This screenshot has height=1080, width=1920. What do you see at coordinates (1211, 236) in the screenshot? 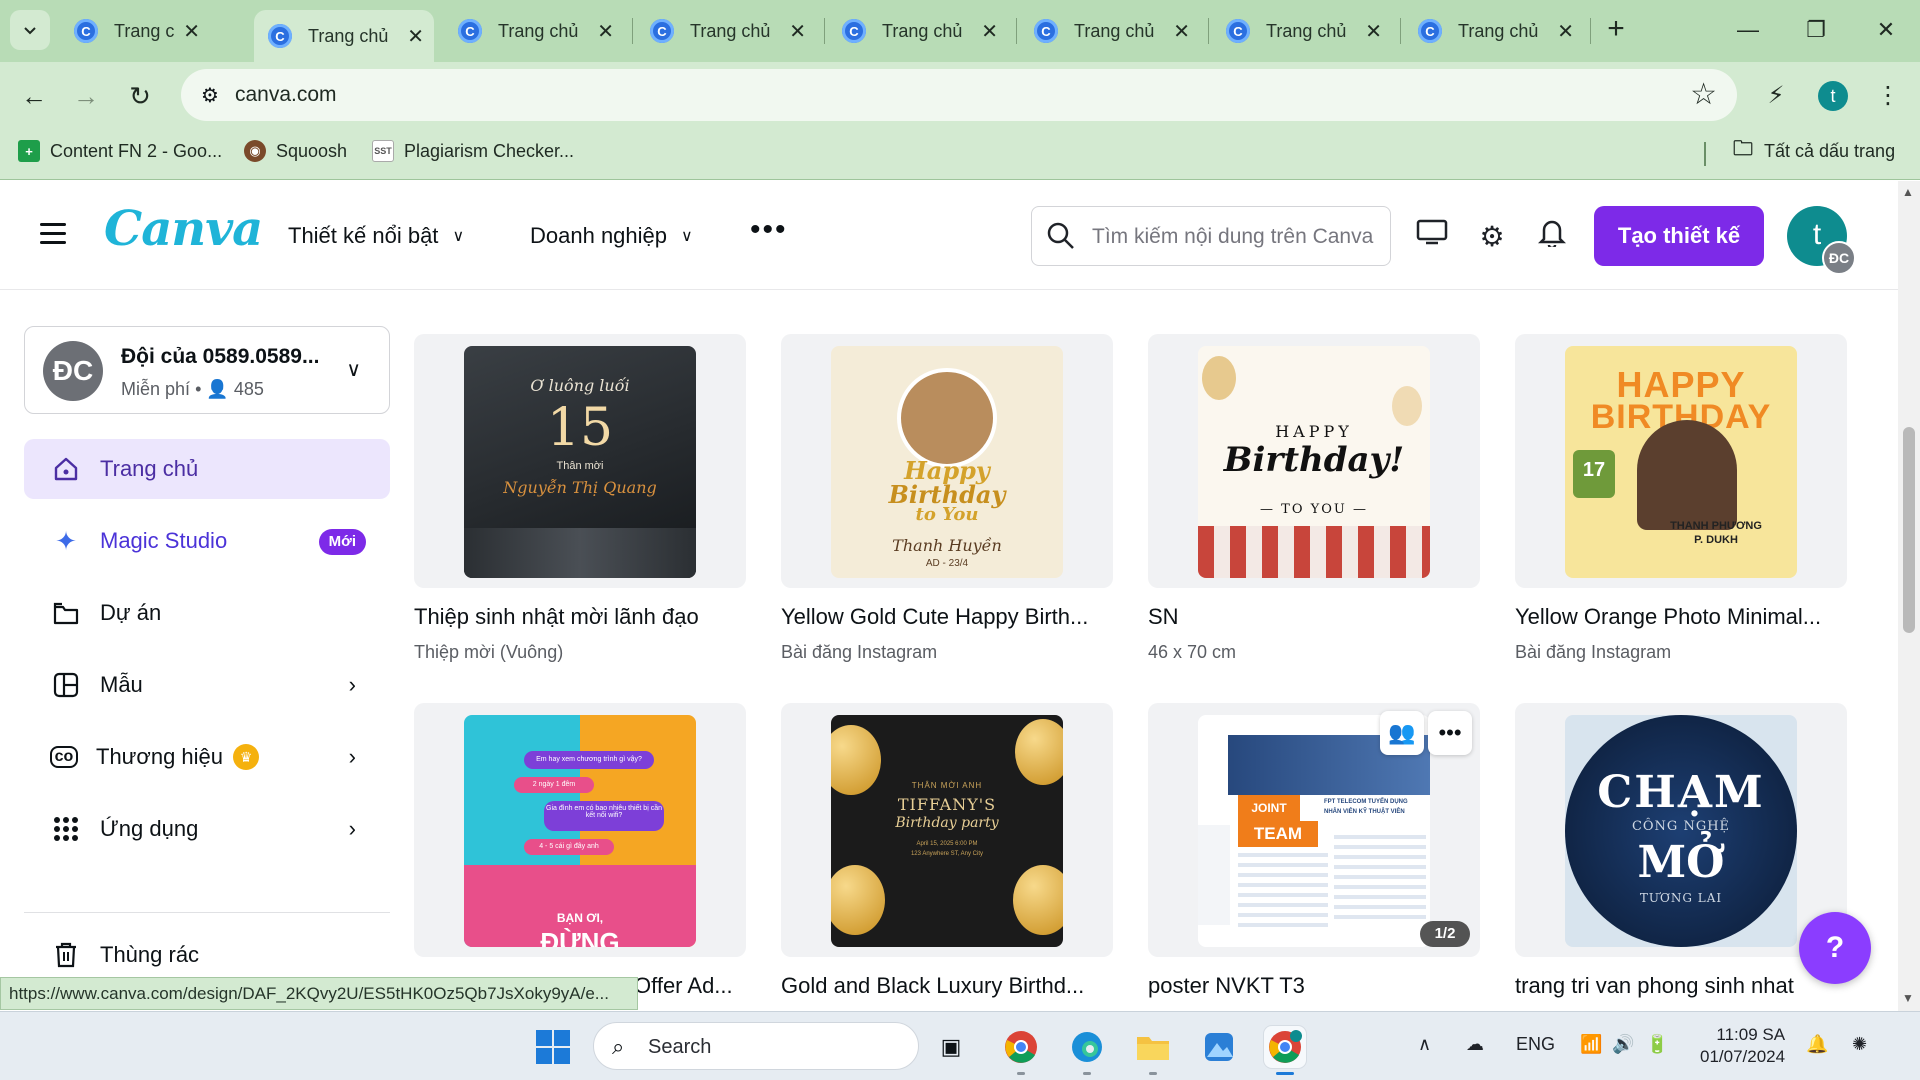
I see `search-input: Tìm kiếm nội dung trên Canva` at bounding box center [1211, 236].